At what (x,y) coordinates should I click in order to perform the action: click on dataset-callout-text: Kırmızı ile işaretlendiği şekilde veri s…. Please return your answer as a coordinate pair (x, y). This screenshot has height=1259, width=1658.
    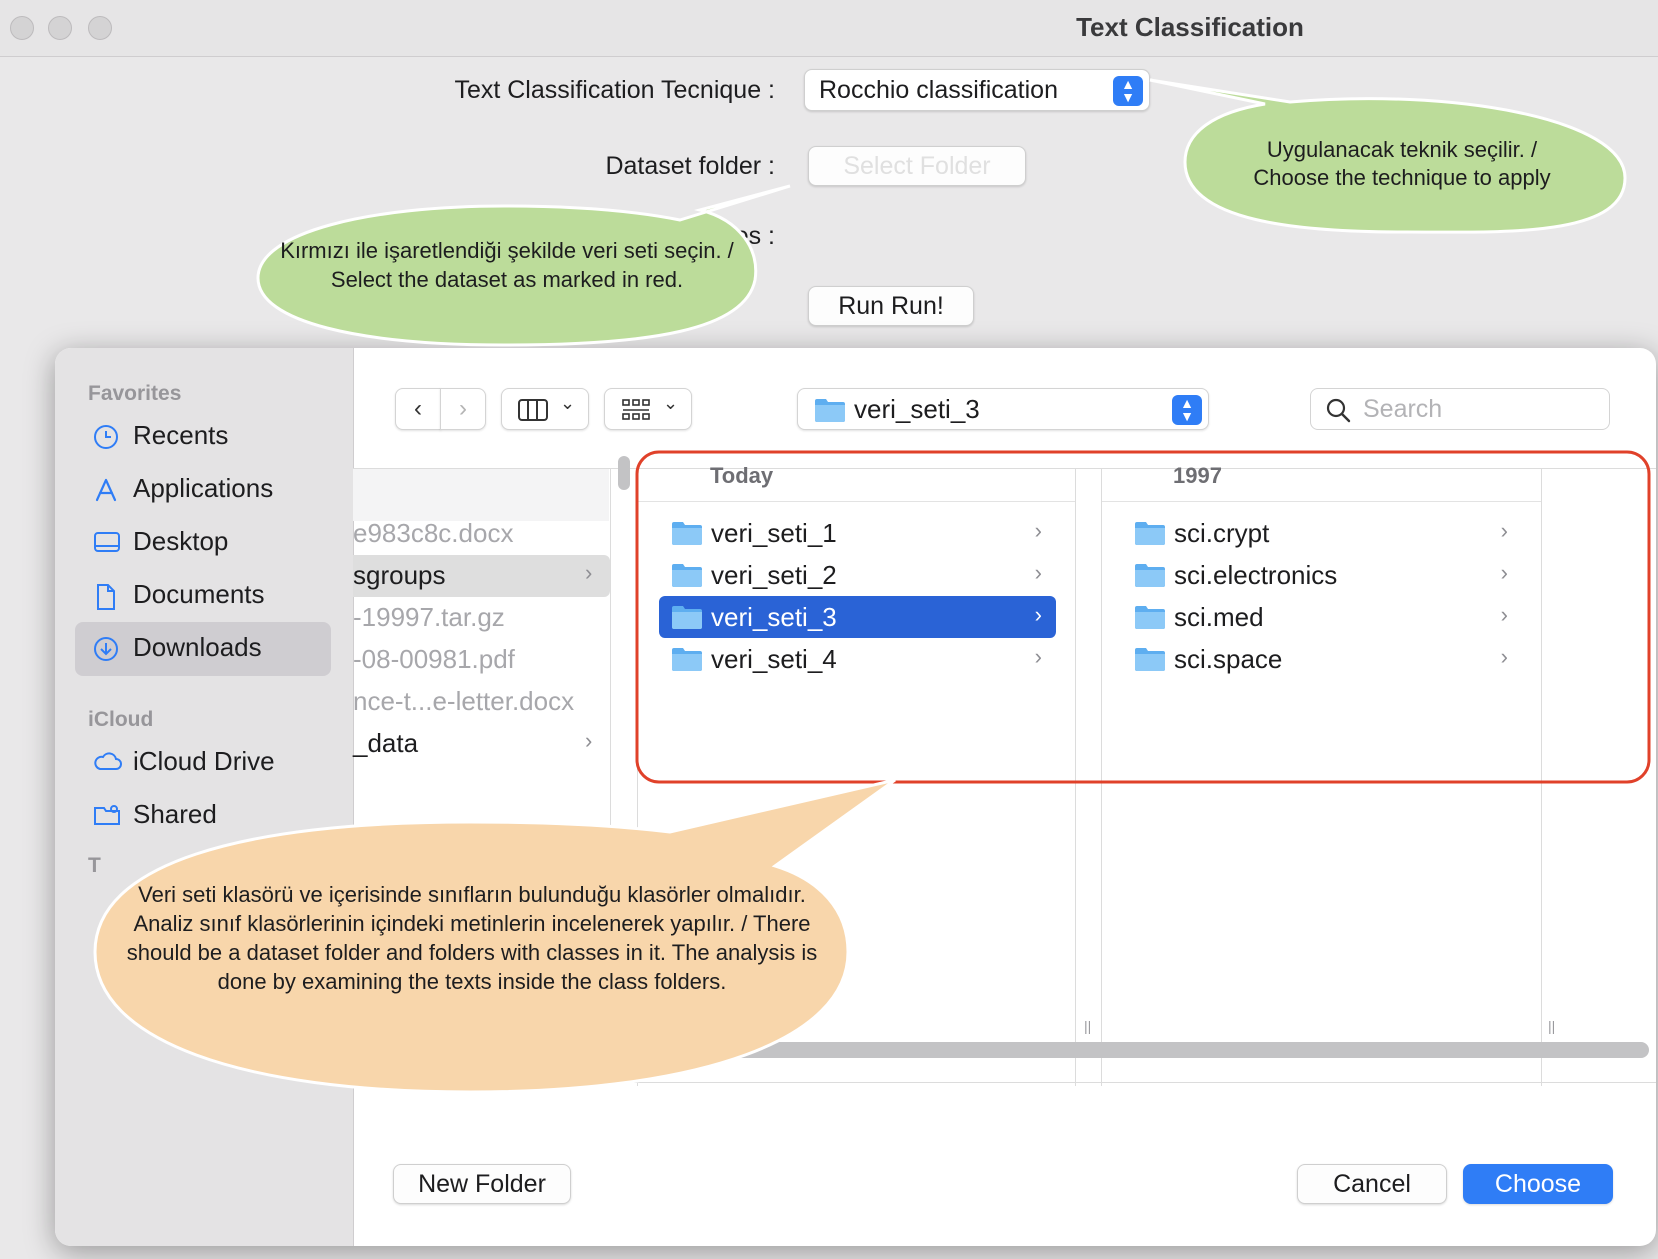
    Looking at the image, I should click on (507, 265).